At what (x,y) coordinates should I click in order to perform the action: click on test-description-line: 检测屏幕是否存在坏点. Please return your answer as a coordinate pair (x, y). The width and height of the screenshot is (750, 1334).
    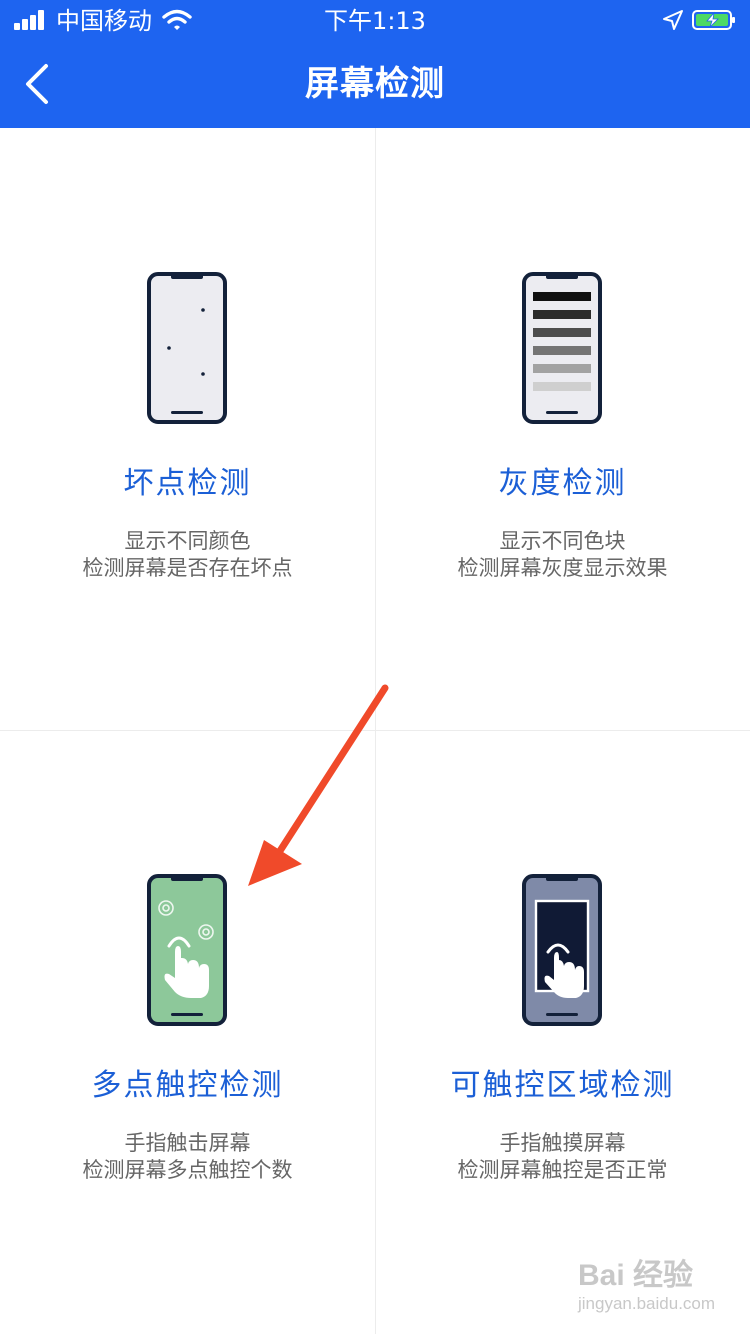
    Looking at the image, I should click on (187, 568).